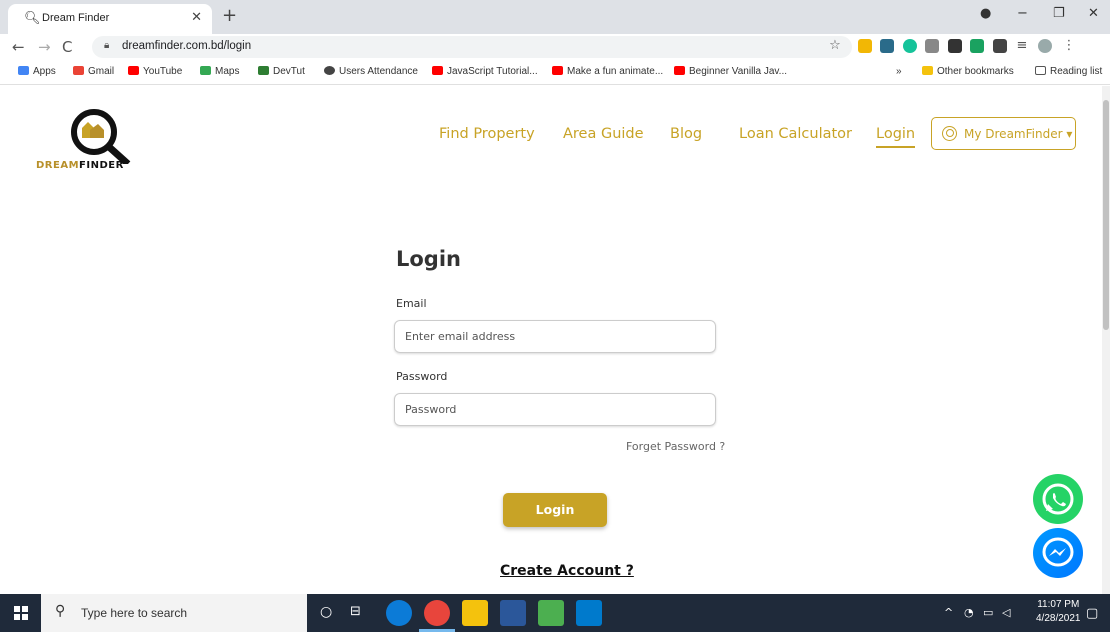  I want to click on taskbar-search: ⚲ Type here to search, so click(174, 613).